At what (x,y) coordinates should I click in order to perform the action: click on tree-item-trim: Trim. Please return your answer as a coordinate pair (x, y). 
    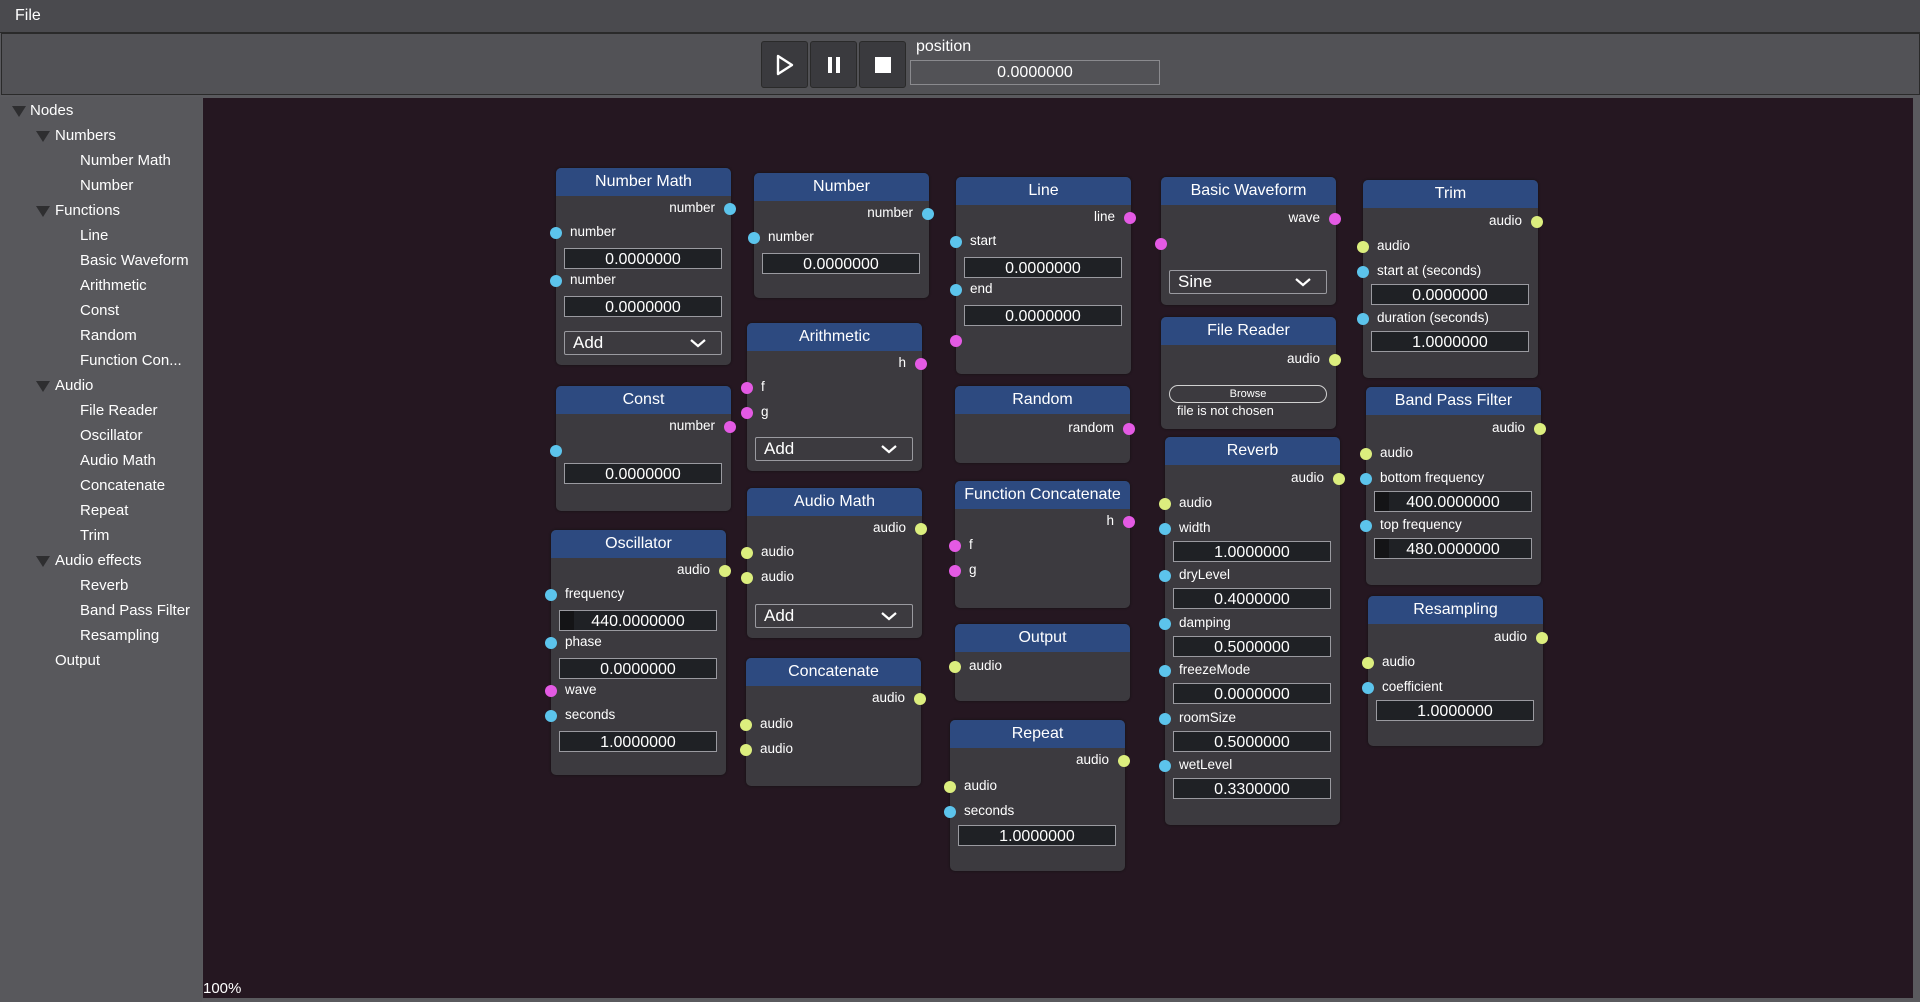
    Looking at the image, I should click on (94, 535).